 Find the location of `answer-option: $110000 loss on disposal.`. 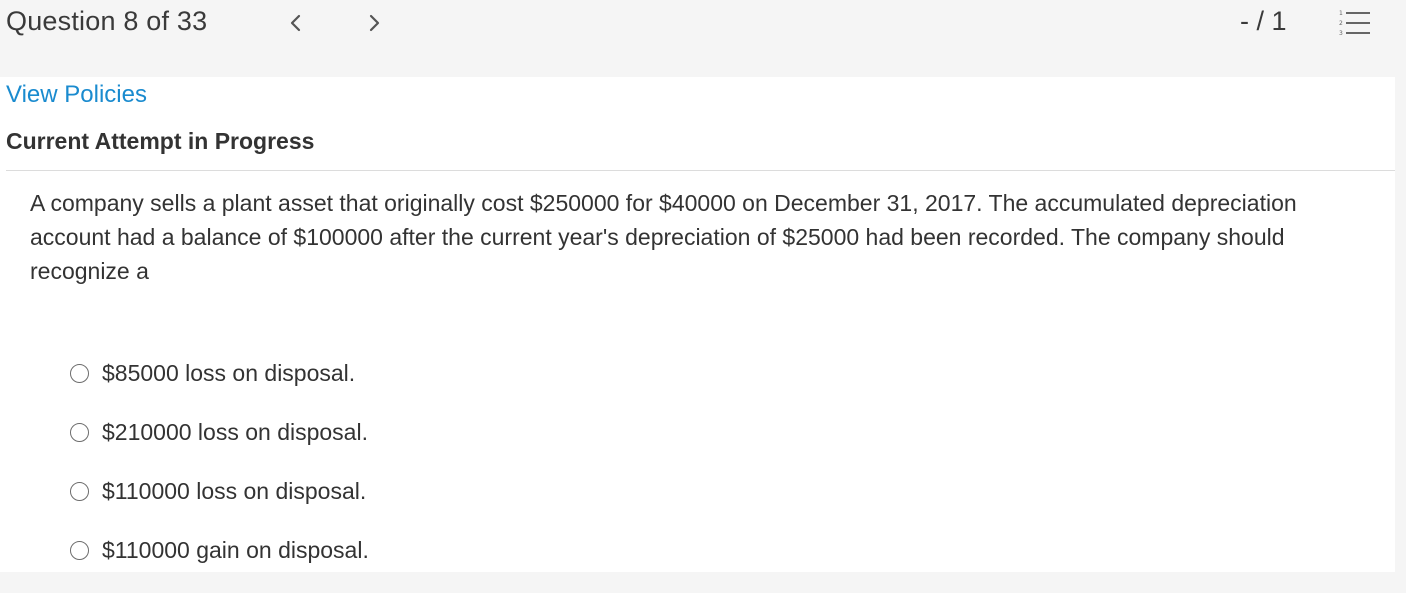

answer-option: $110000 loss on disposal. is located at coordinates (219, 504).